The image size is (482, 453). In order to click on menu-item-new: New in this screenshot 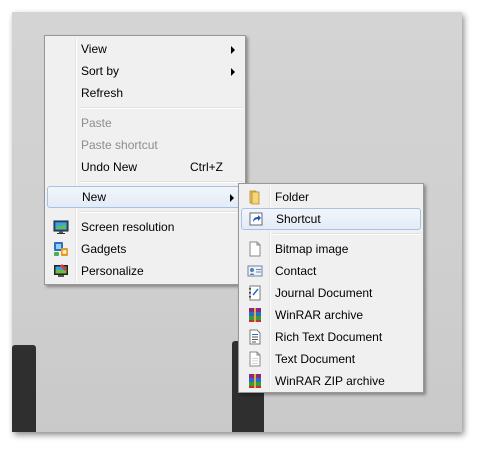, I will do `click(145, 197)`.